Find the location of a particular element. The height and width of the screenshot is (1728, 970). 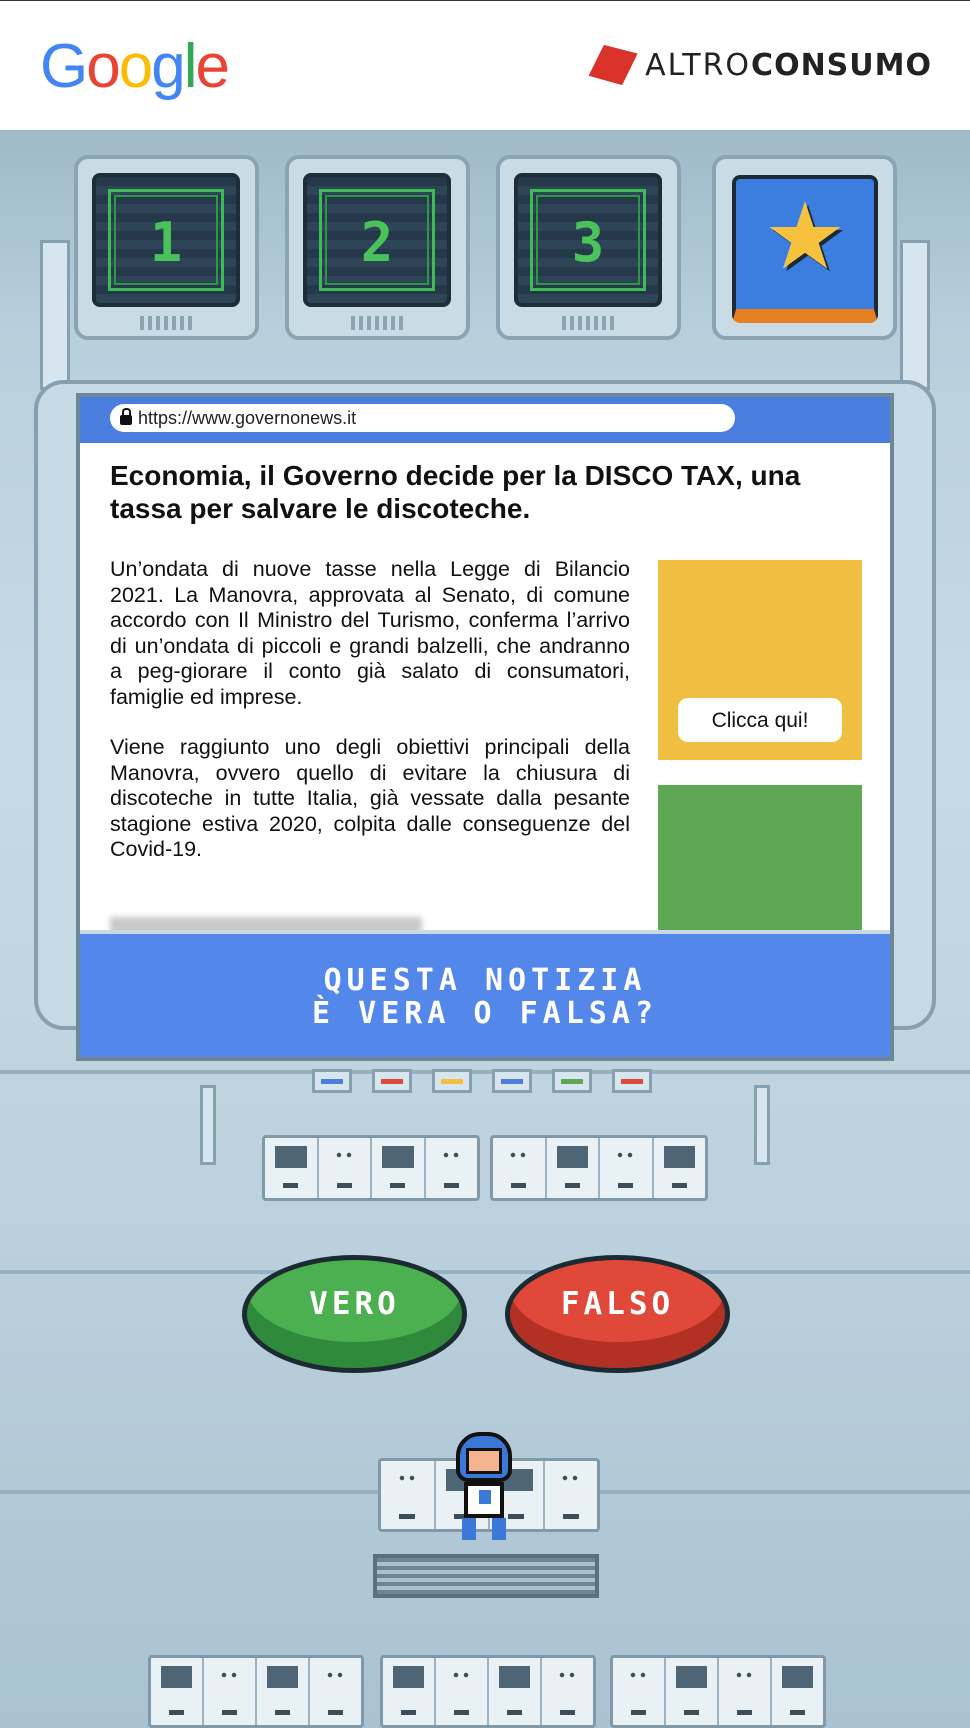

lock-icon is located at coordinates (126, 416).